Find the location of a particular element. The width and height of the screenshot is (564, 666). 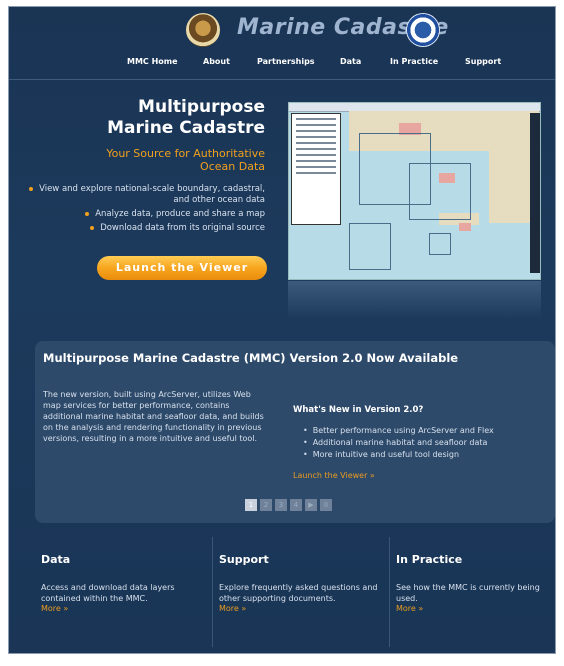

whats-new-title: What's New in Version 2.0? is located at coordinates (358, 410).